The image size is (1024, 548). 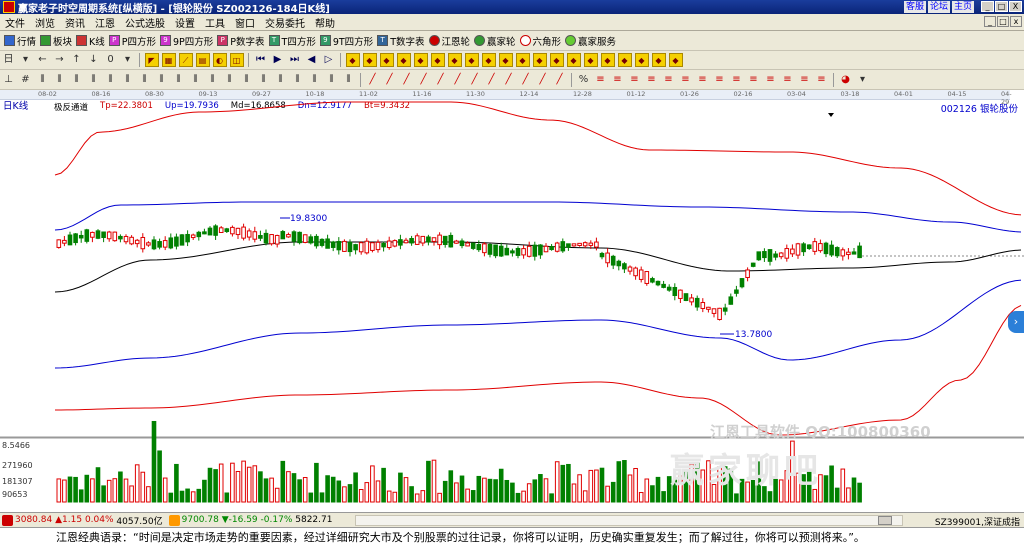 What do you see at coordinates (215, 22) in the screenshot?
I see `menu-tools: 工具` at bounding box center [215, 22].